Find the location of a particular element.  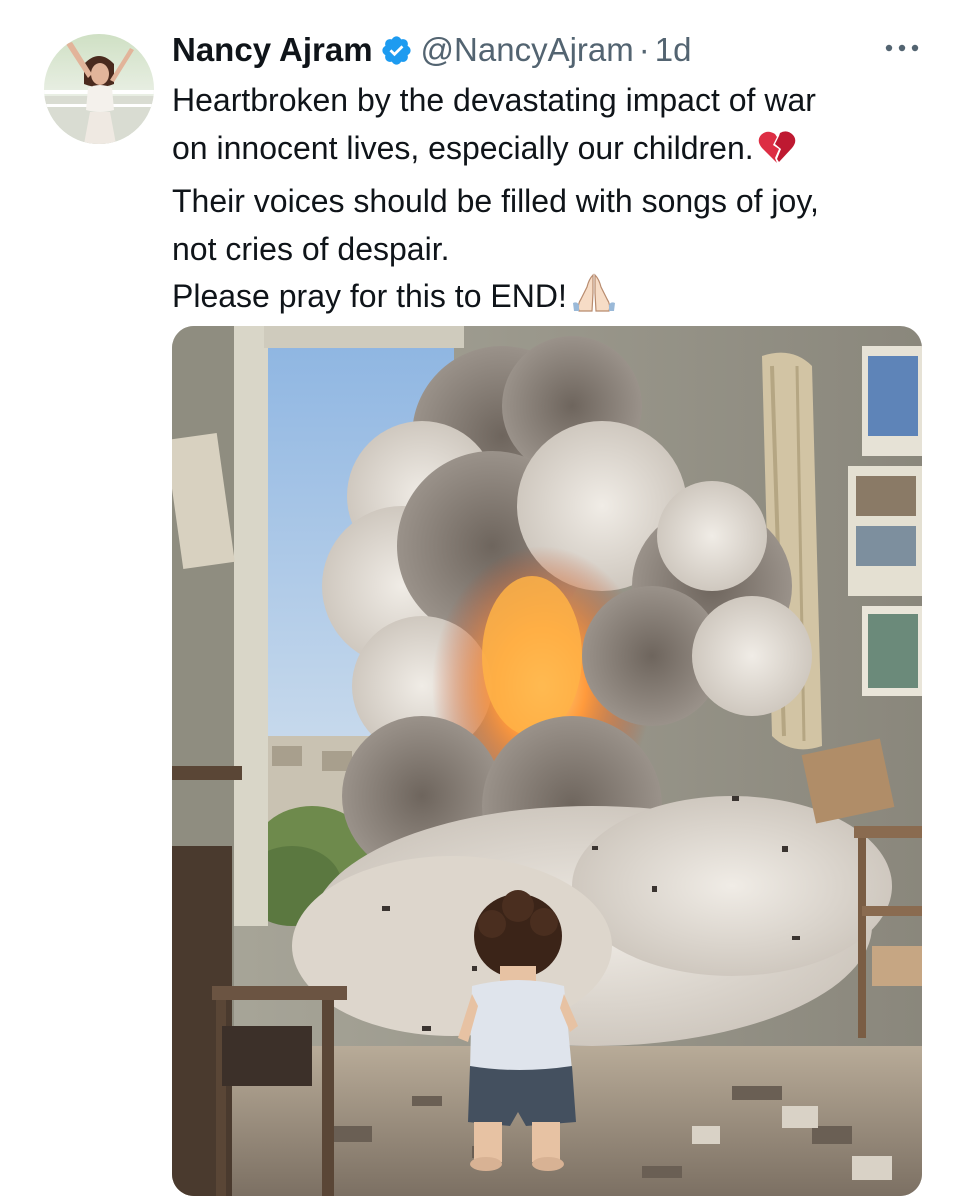

tweet-header: Nancy Ajram @NancyAjram · 1d is located at coordinates (431, 50).